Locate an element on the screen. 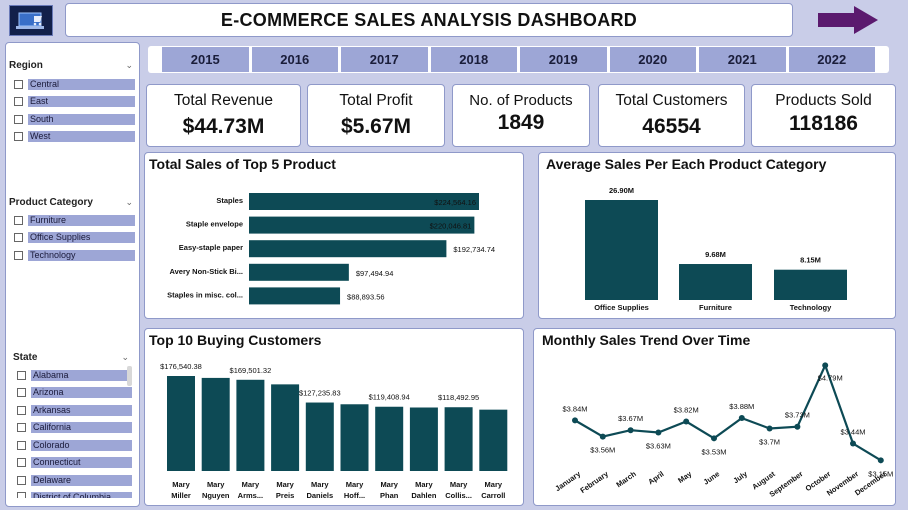 The height and width of the screenshot is (510, 908). region-item-east: East is located at coordinates (74, 102).